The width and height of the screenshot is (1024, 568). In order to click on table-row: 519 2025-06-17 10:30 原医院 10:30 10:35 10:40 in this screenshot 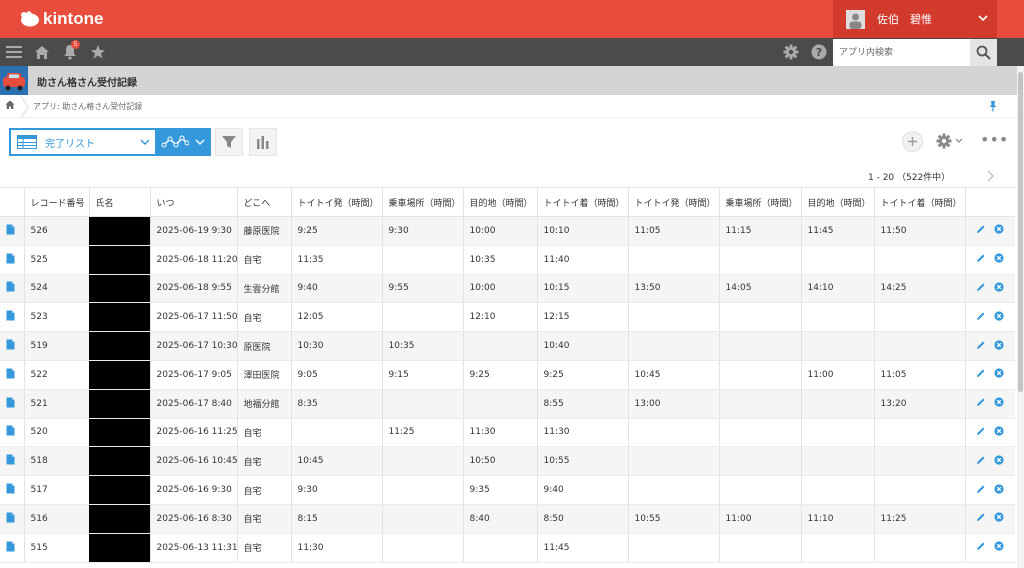, I will do `click(507, 346)`.